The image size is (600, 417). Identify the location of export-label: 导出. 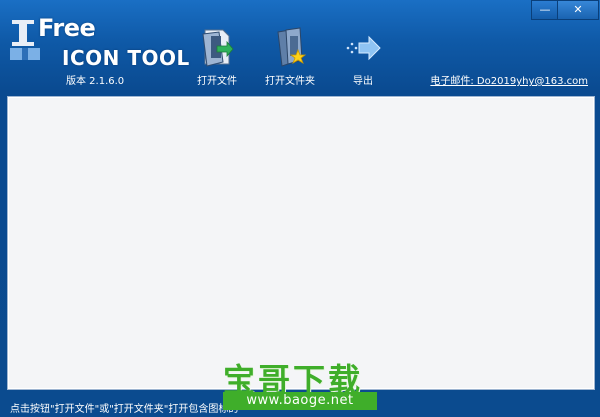
(363, 81).